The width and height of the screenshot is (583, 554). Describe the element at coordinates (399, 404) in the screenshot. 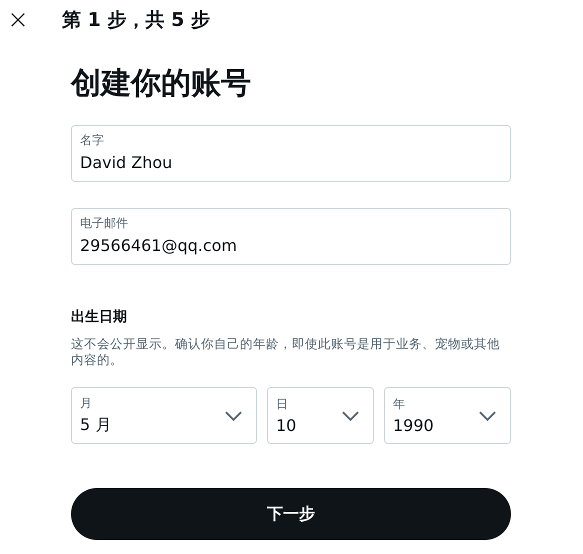

I see `field-label: 年` at that location.